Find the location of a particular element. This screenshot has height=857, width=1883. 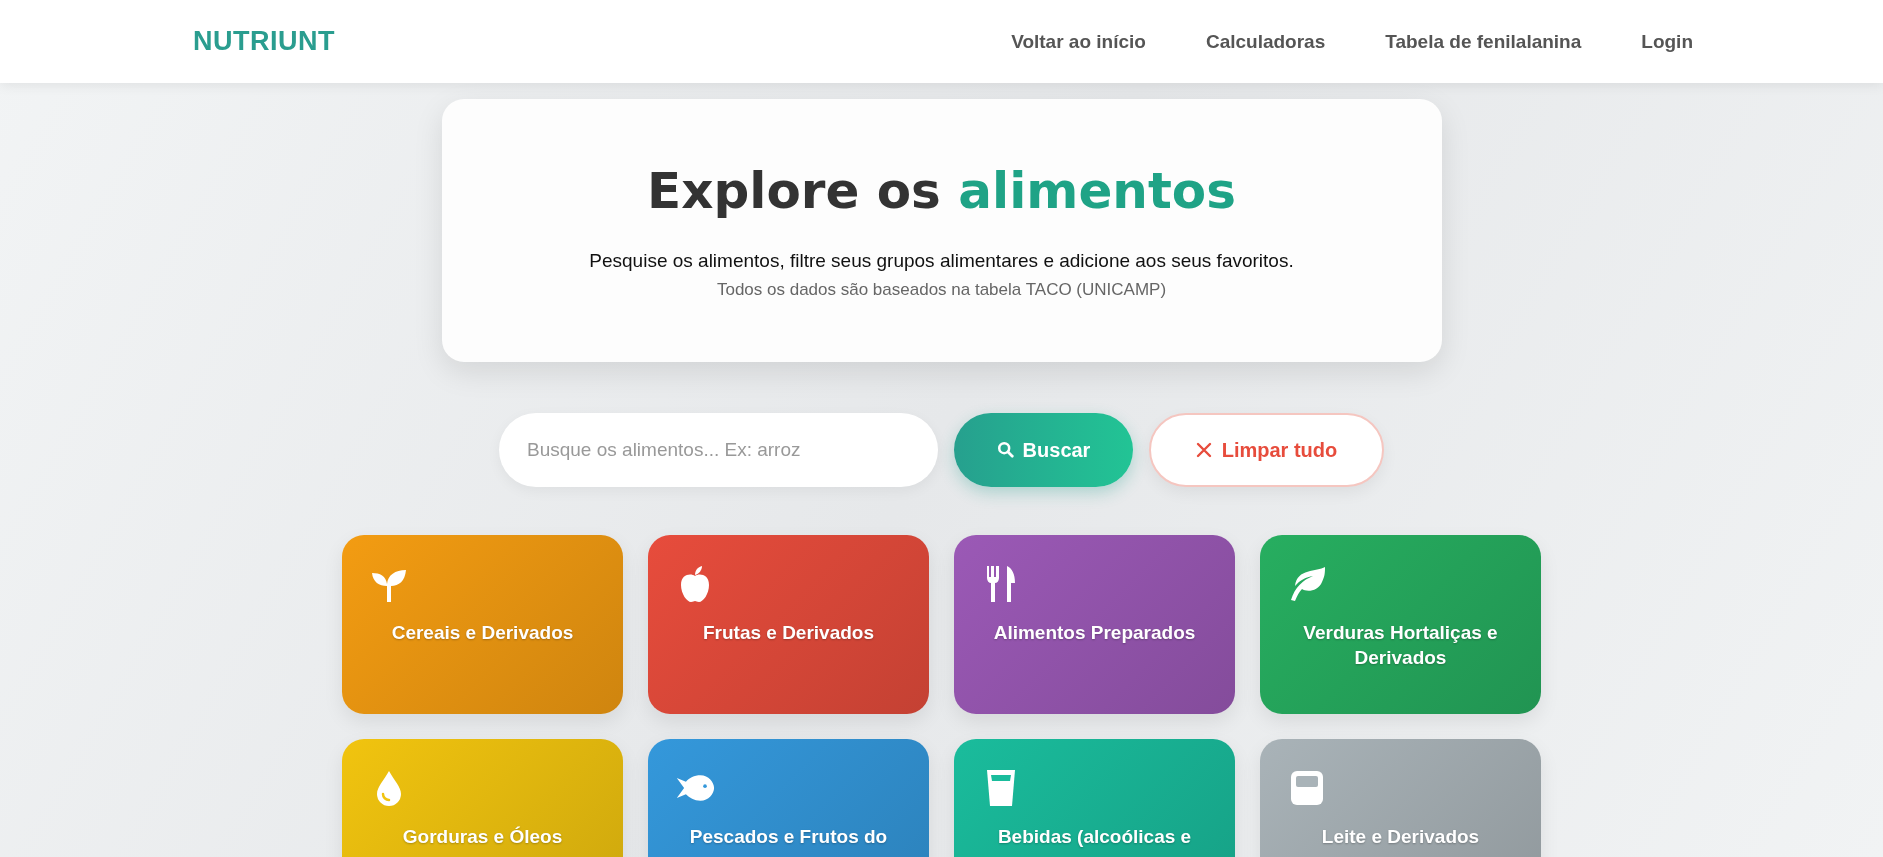

nav-link: Voltar ao início is located at coordinates (1078, 41).